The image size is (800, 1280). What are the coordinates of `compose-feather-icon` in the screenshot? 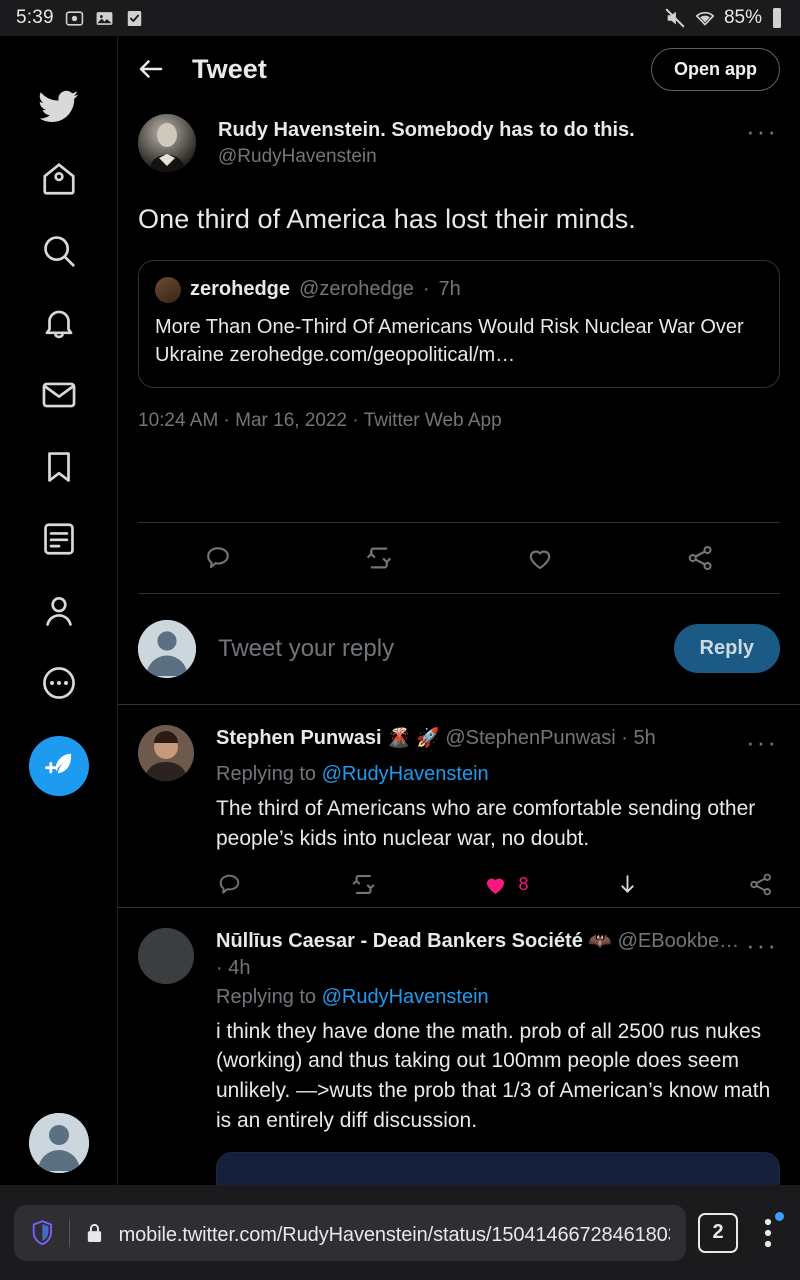 It's located at (57, 763).